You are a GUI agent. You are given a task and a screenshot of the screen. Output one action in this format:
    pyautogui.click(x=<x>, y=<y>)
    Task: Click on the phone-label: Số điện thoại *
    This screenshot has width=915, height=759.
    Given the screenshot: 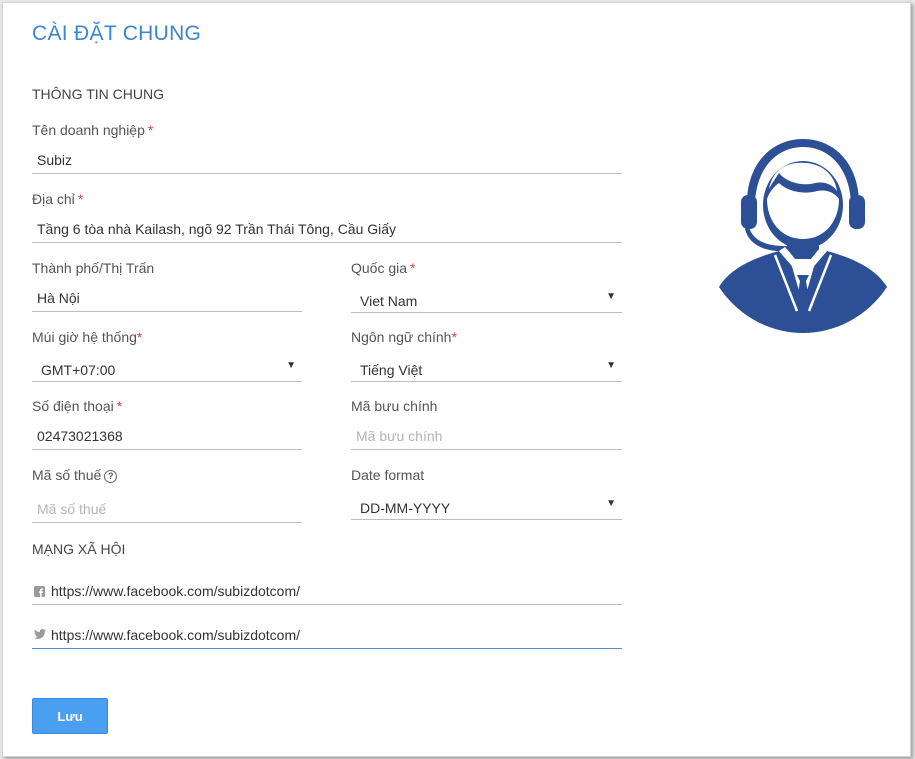 What is the action you would take?
    pyautogui.click(x=77, y=406)
    